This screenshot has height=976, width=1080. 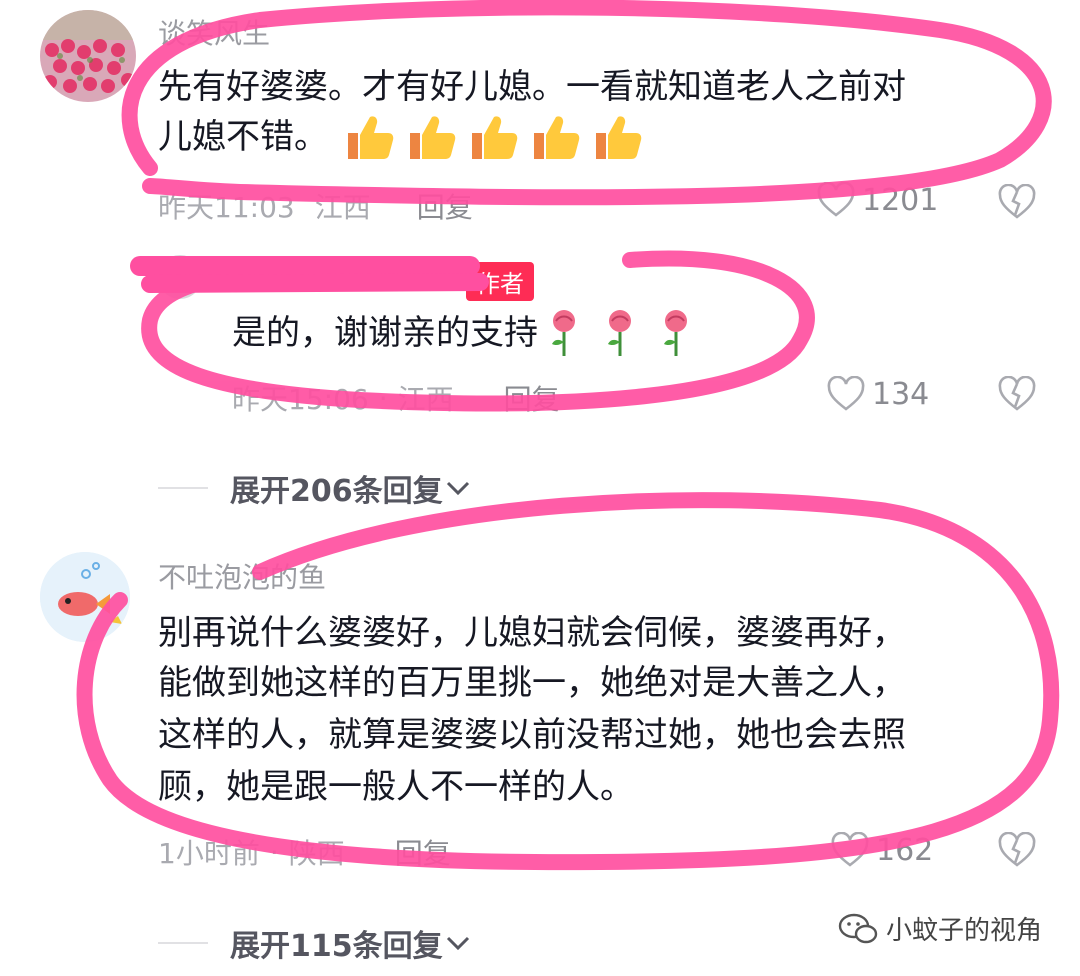 What do you see at coordinates (180, 277) in the screenshot?
I see `reply-avatar` at bounding box center [180, 277].